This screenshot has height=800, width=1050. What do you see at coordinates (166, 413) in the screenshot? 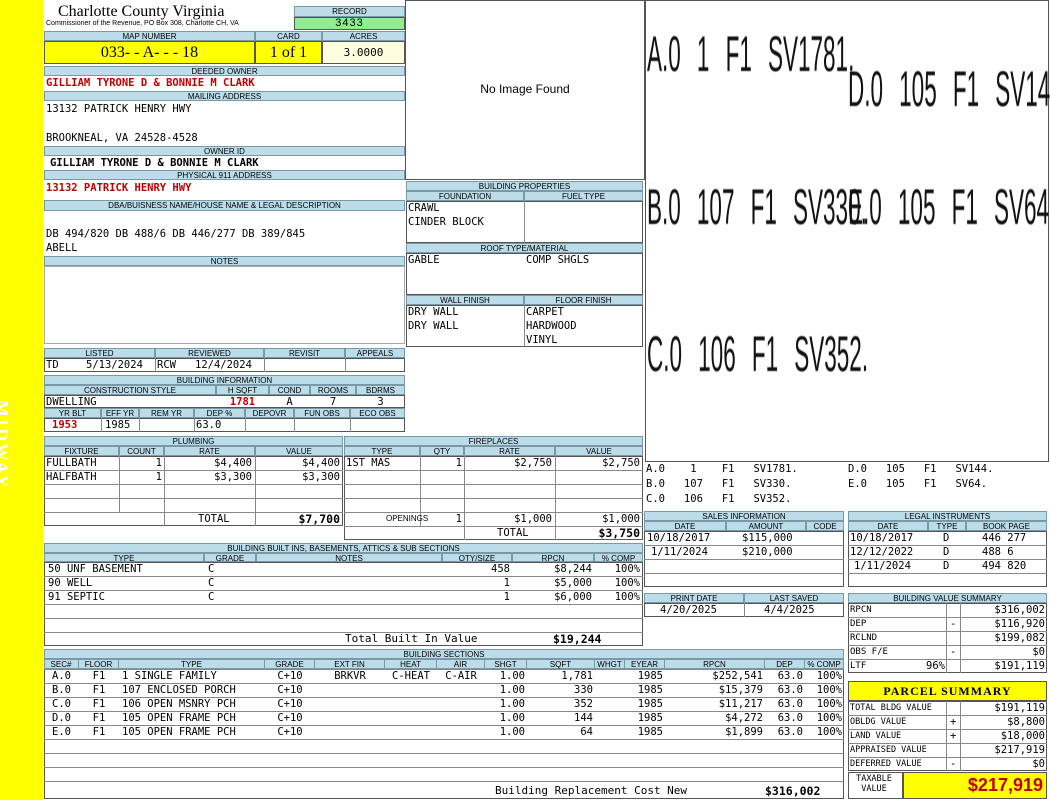
I see `remyr-label: REM YR` at bounding box center [166, 413].